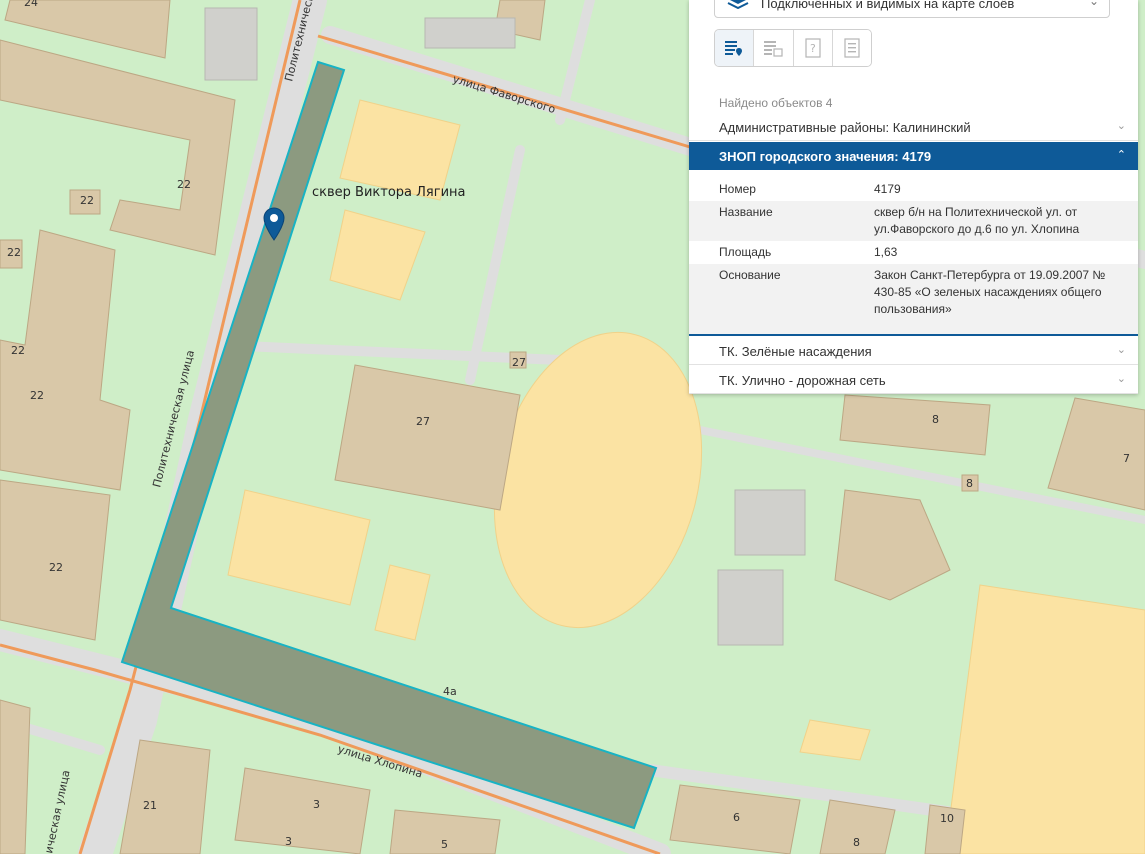  What do you see at coordinates (913, 252) in the screenshot?
I see `attribute-row: Площадь 1,63` at bounding box center [913, 252].